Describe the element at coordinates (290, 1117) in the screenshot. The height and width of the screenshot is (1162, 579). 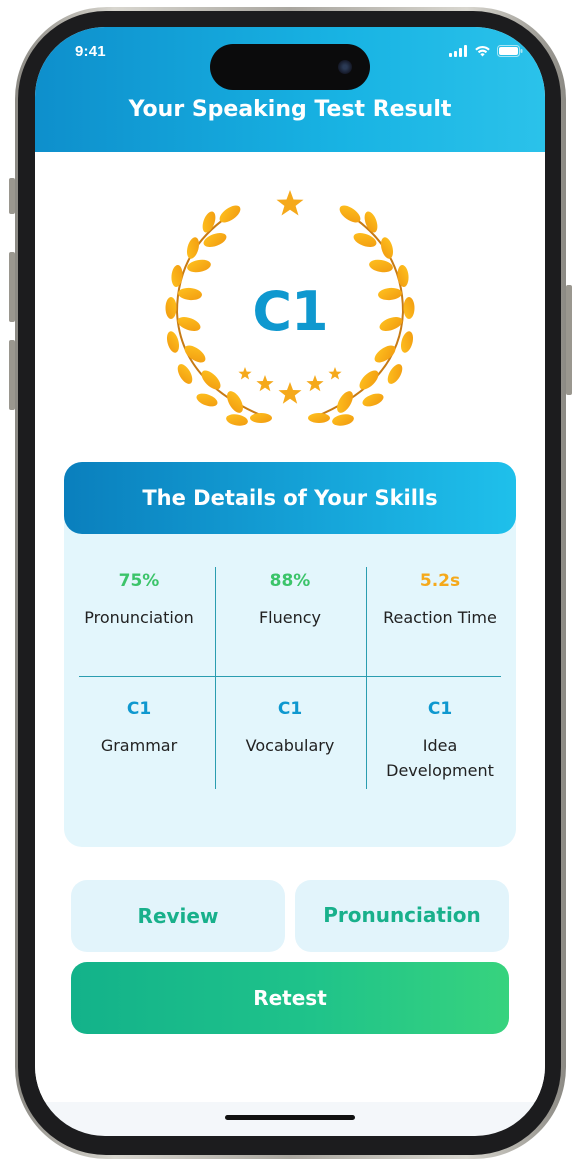
I see `home-indicator` at that location.